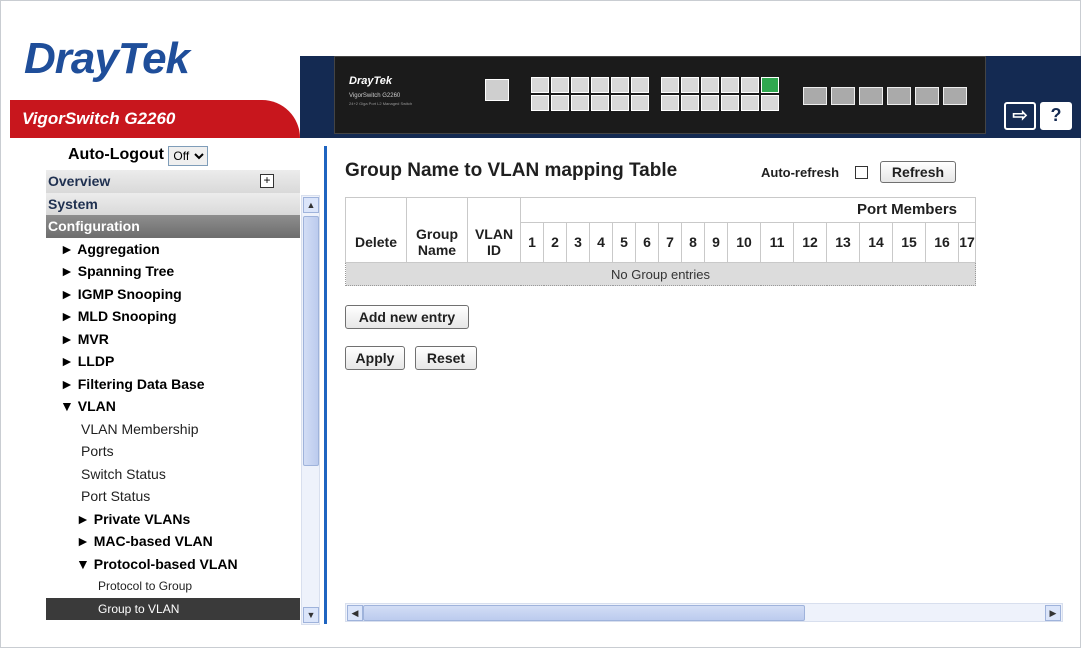 Image resolution: width=1081 pixels, height=648 pixels. Describe the element at coordinates (173, 361) in the screenshot. I see `sidebar-item: ► LLDP` at that location.